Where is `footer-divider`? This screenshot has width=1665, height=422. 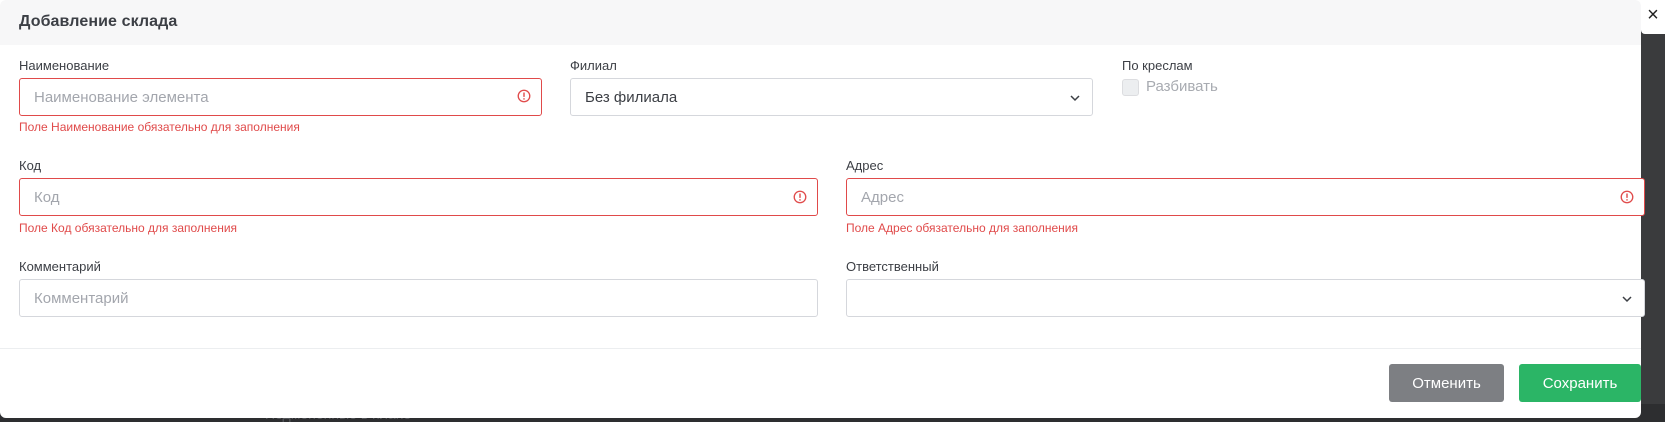
footer-divider is located at coordinates (820, 348).